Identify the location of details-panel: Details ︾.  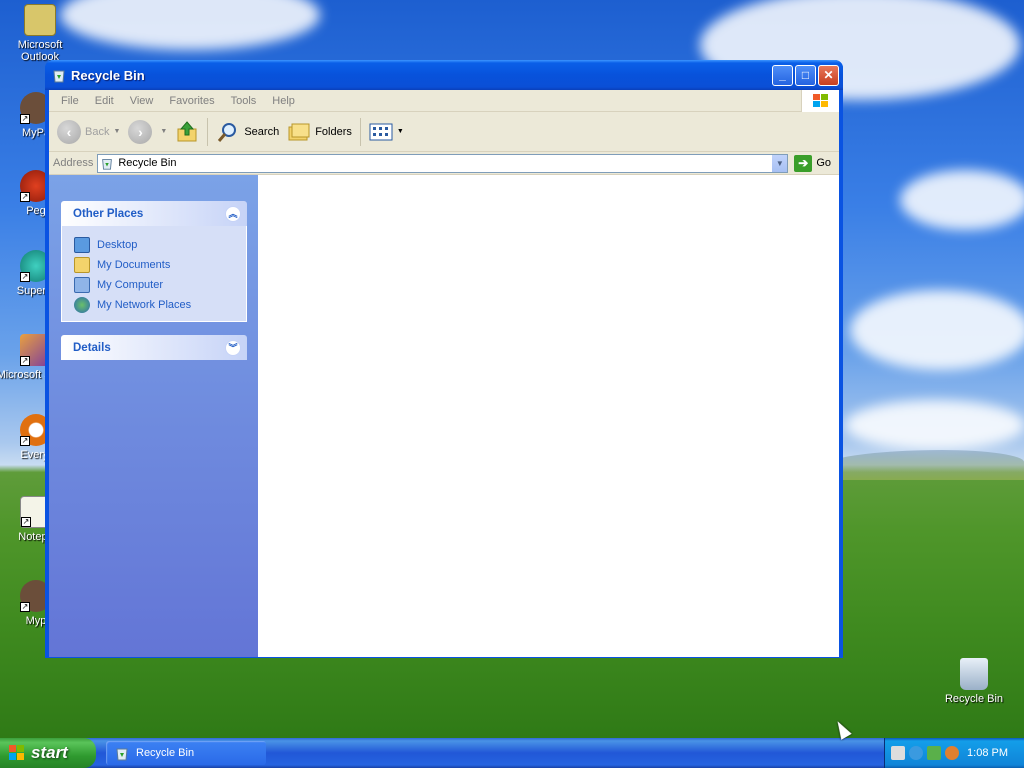
(154, 347).